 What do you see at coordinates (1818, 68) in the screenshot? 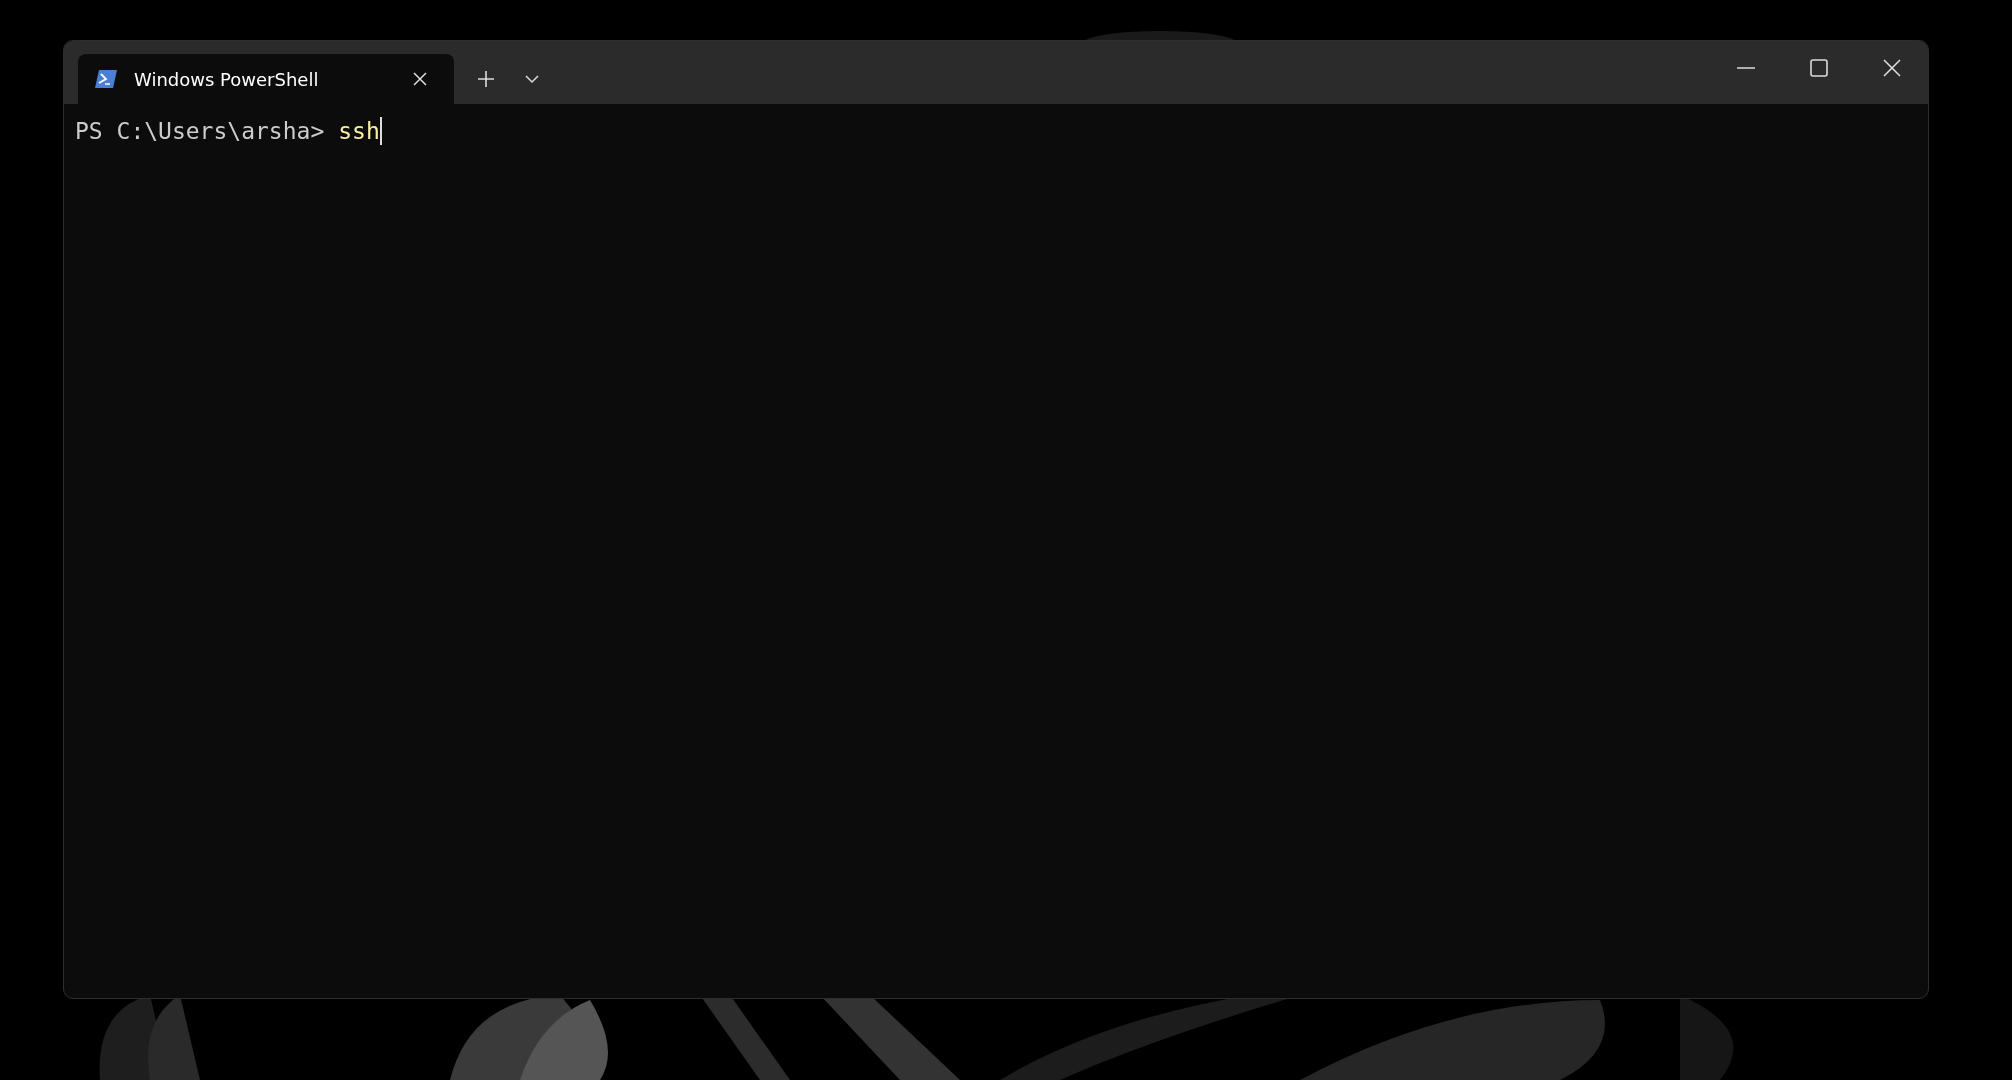
I see `maximize-icon` at bounding box center [1818, 68].